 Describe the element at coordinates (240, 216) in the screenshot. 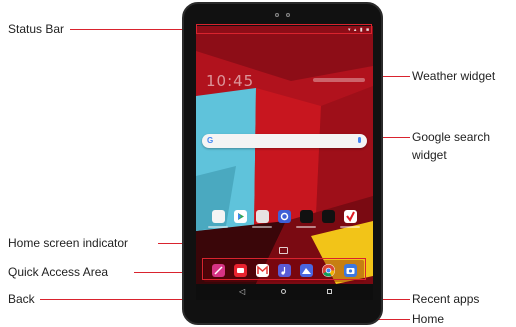

I see `play-store-icon` at that location.